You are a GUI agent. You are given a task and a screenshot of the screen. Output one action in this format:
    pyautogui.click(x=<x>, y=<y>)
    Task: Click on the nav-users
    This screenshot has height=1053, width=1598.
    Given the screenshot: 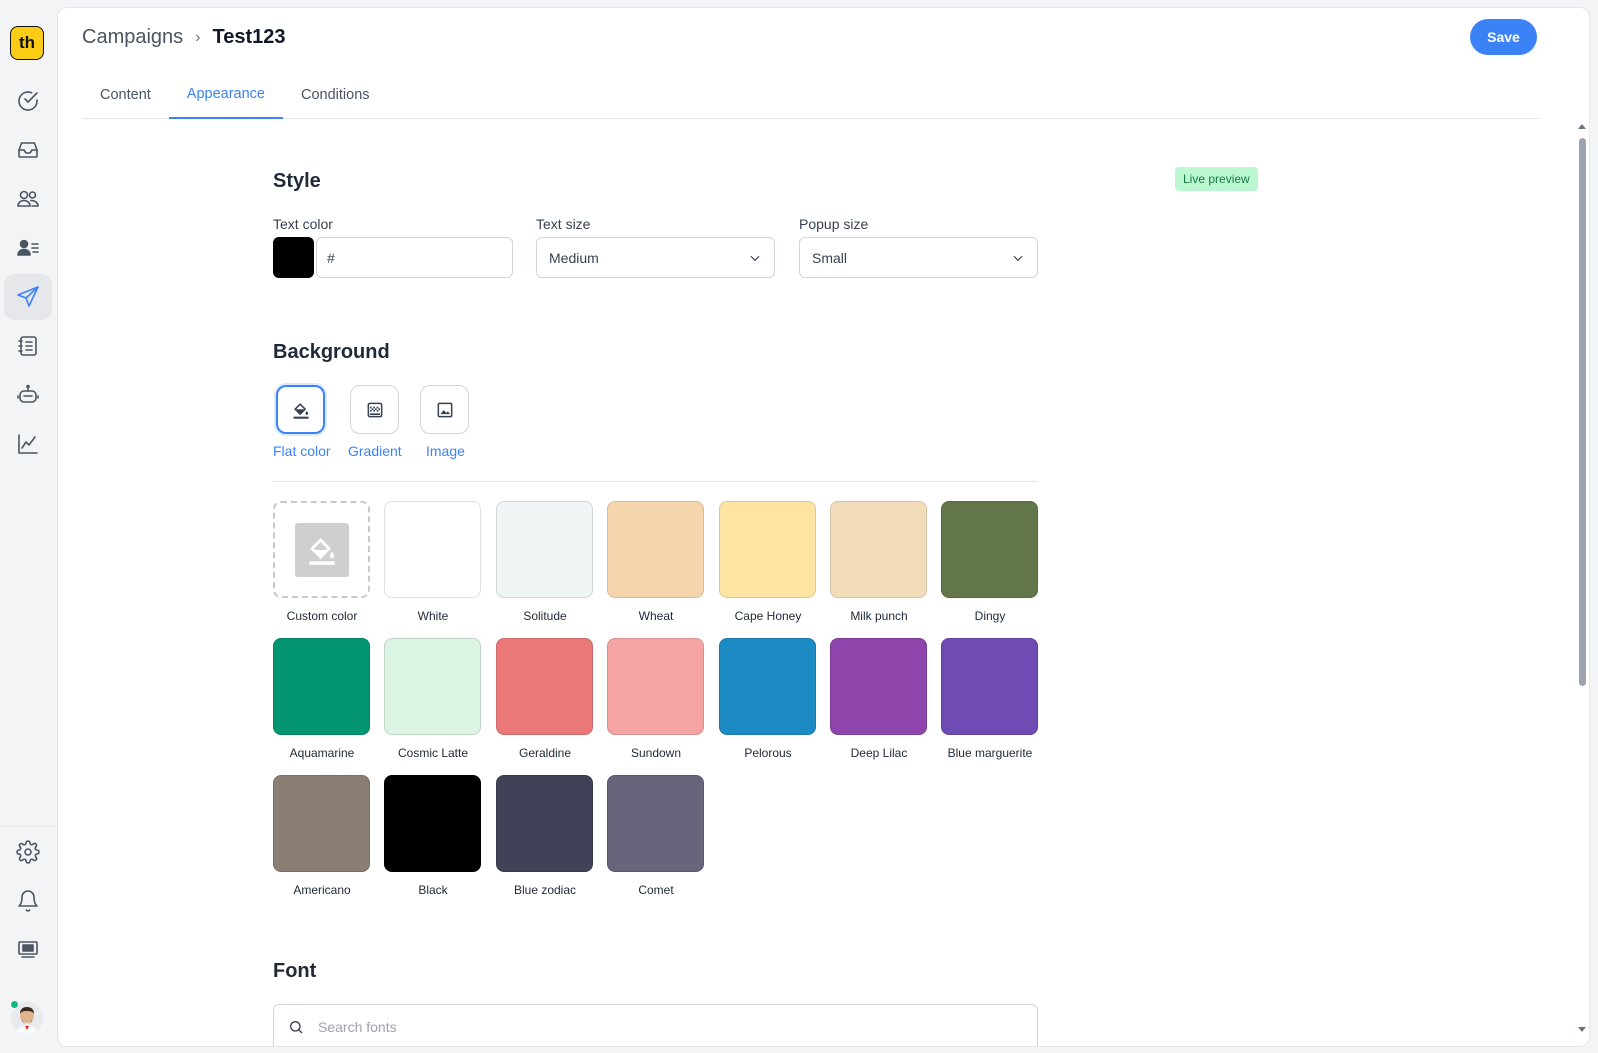 What is the action you would take?
    pyautogui.click(x=28, y=199)
    